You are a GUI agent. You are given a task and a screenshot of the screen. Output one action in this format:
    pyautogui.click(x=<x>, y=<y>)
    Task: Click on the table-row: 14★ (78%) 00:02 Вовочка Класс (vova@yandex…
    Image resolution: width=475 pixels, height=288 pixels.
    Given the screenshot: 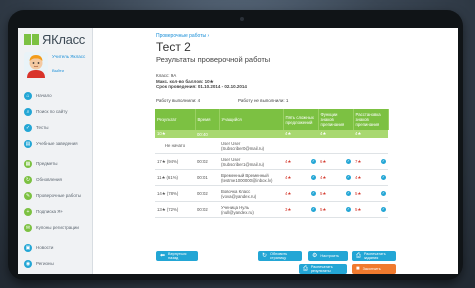 What is the action you would take?
    pyautogui.click(x=271, y=193)
    